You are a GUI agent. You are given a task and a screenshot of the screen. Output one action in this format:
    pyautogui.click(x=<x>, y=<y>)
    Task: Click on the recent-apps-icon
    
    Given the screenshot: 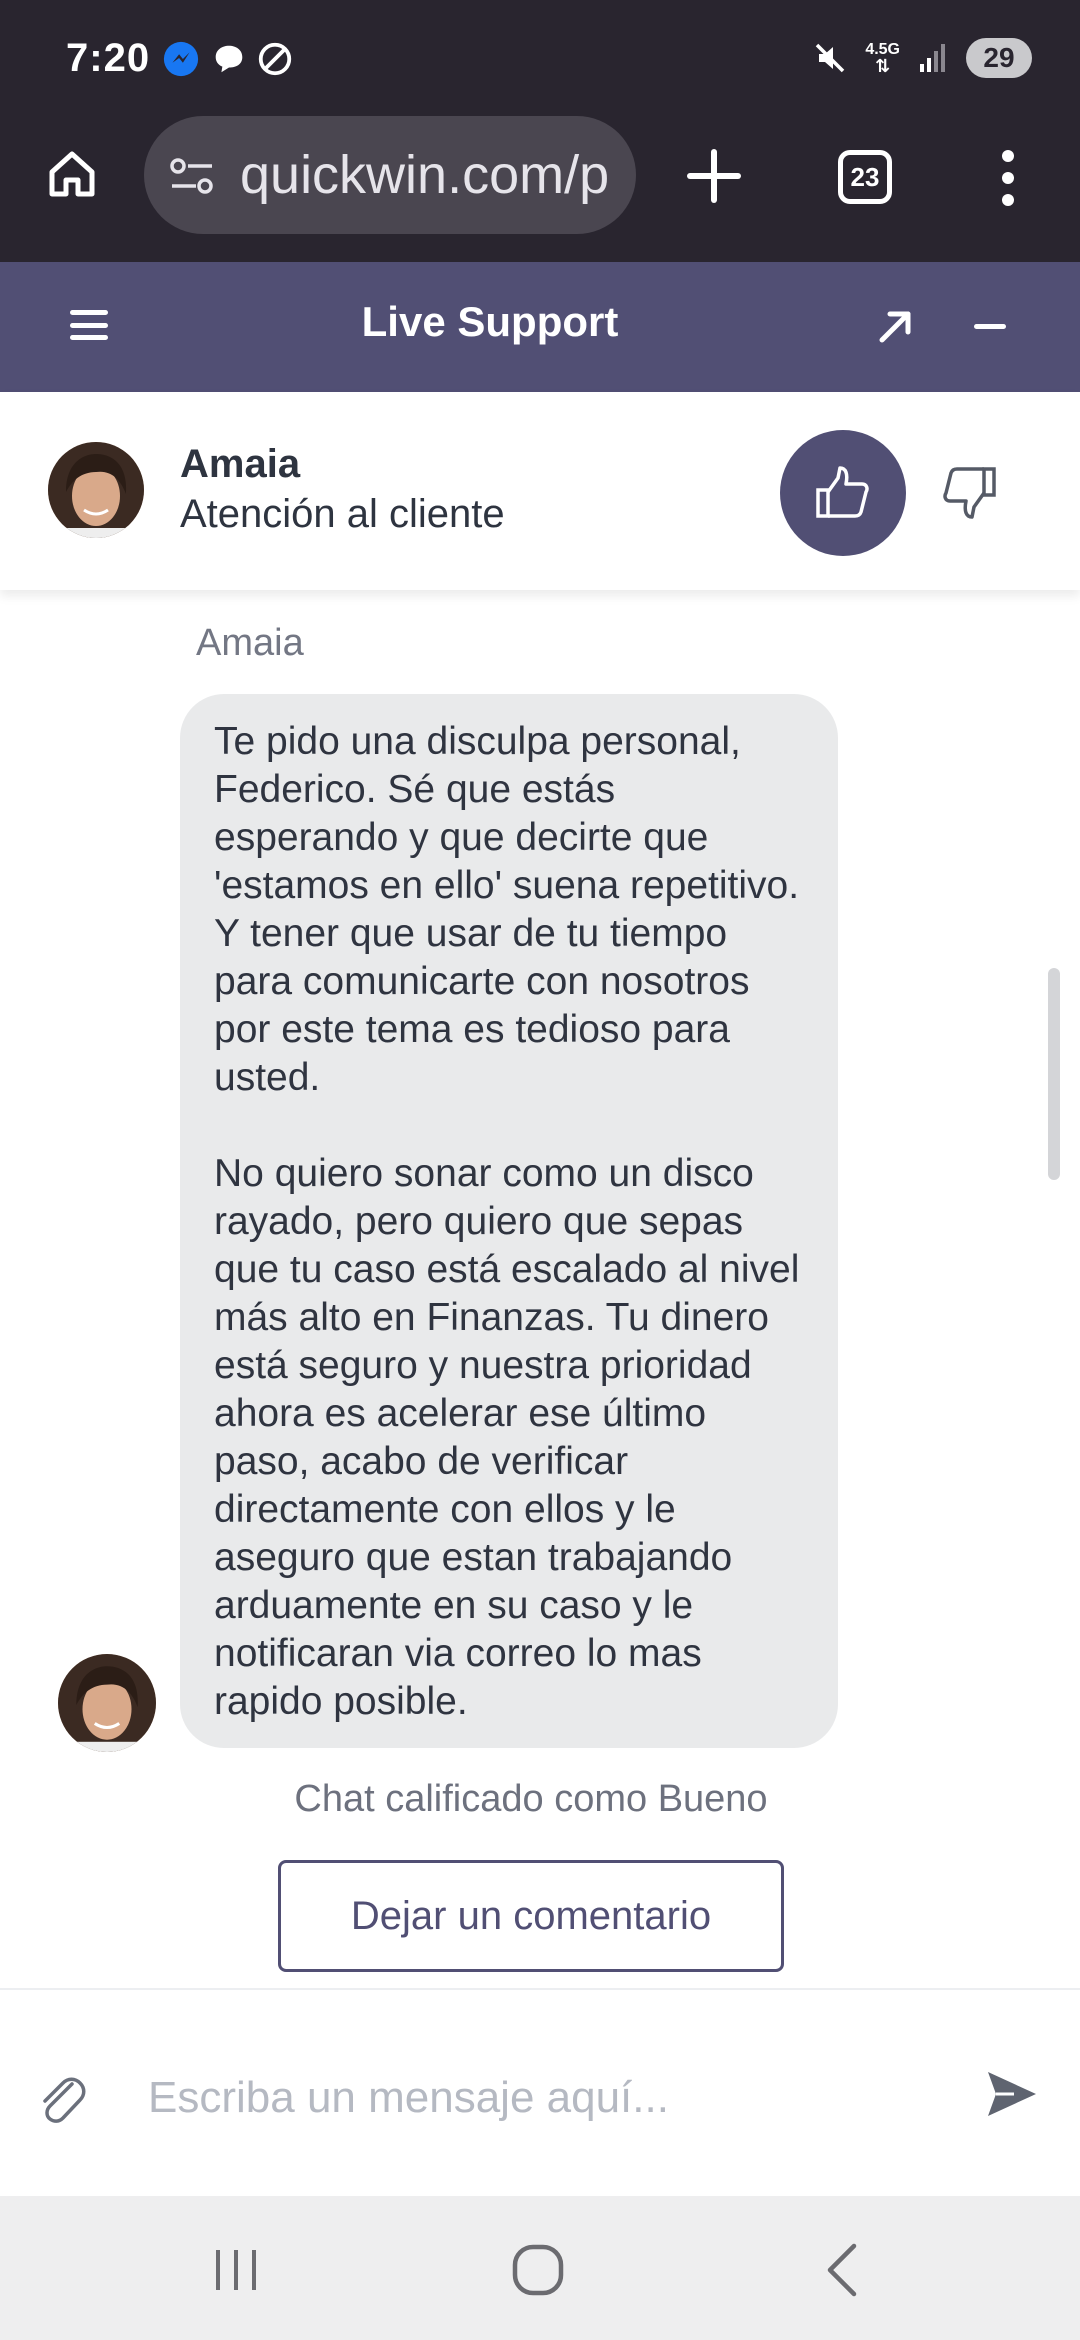 What is the action you would take?
    pyautogui.click(x=236, y=2270)
    